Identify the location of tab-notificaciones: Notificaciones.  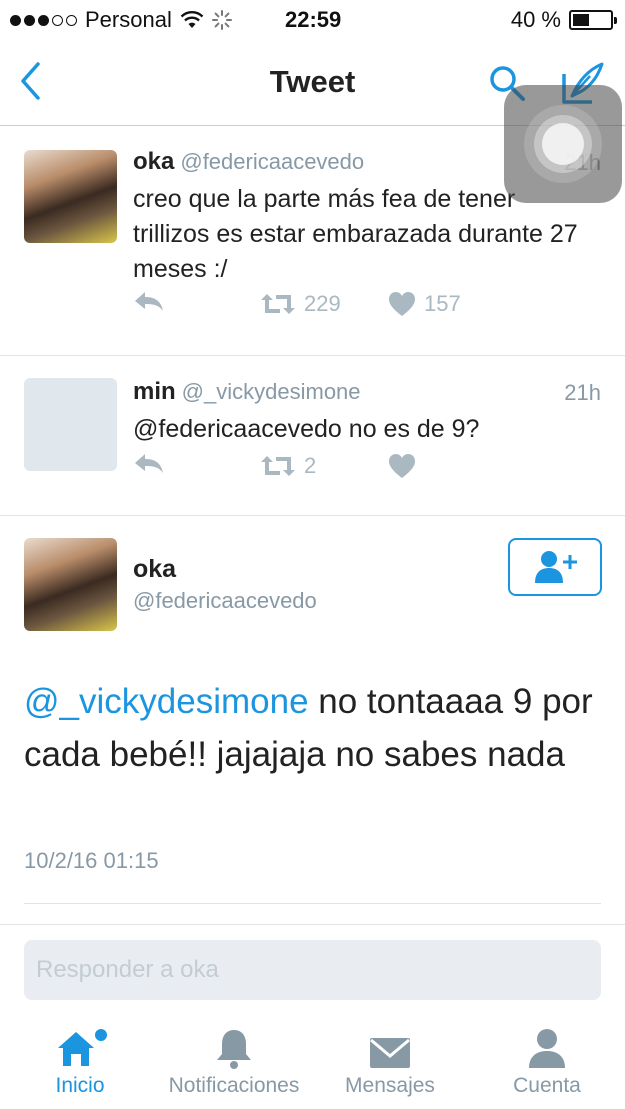
(234, 1062).